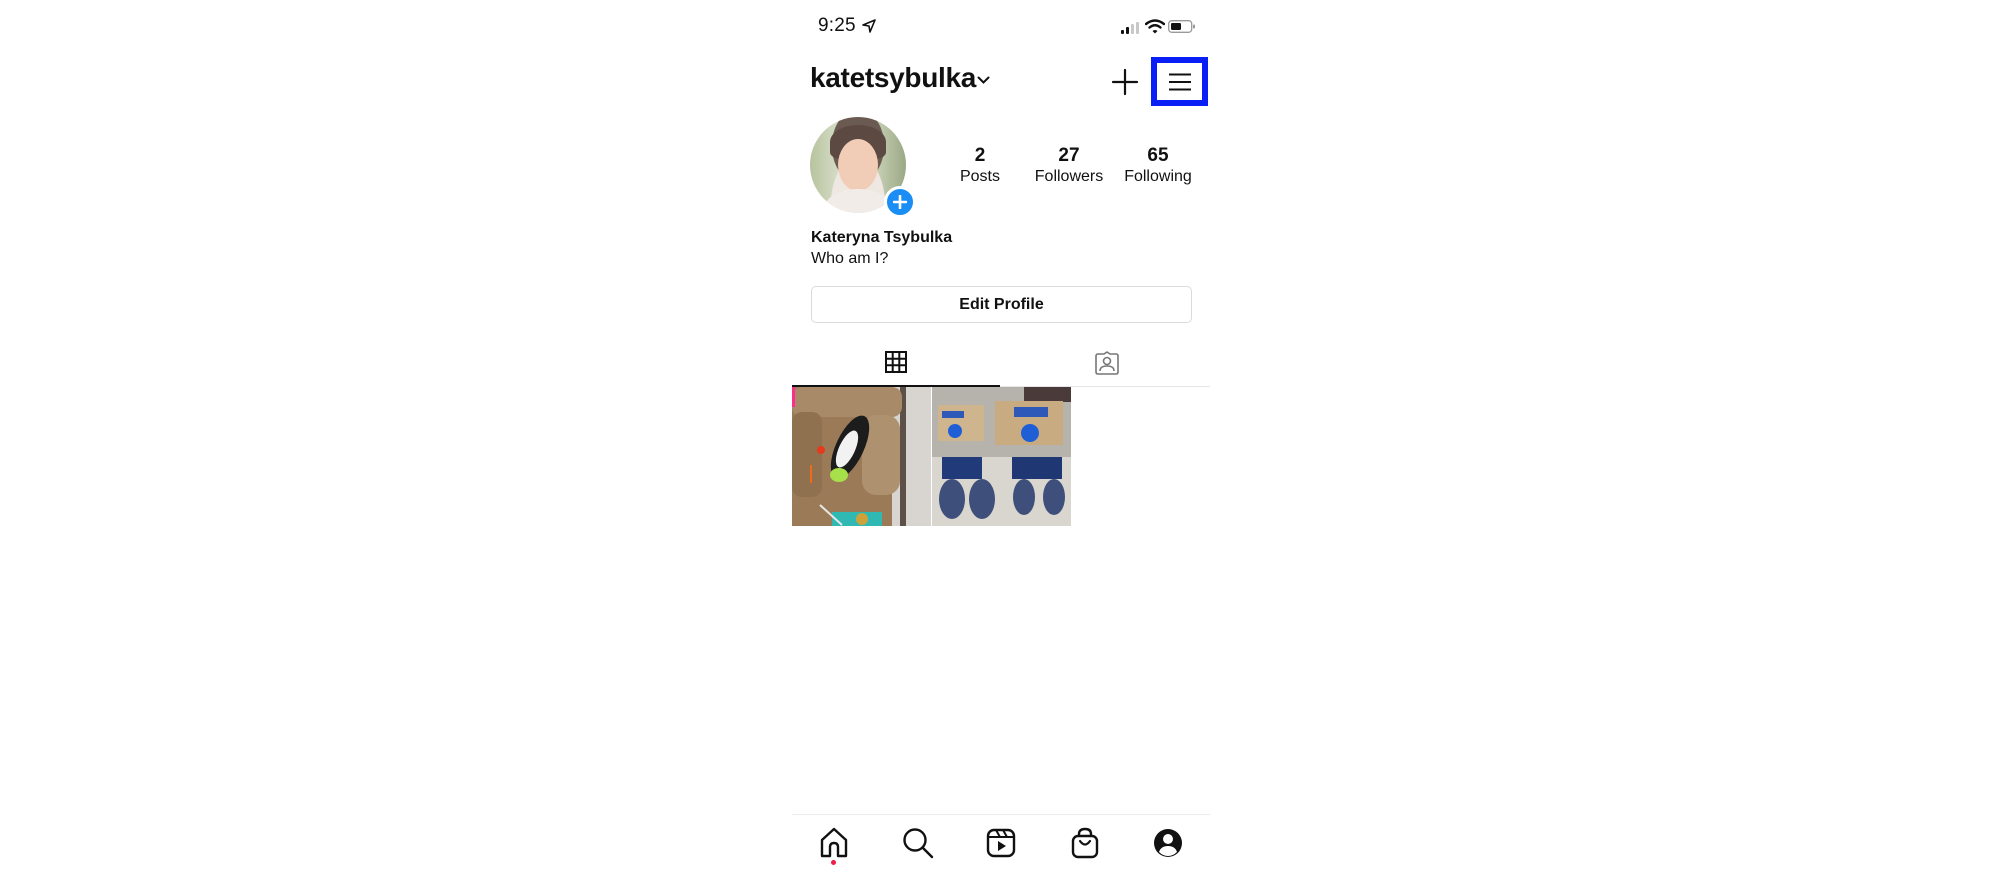 The image size is (2000, 884). What do you see at coordinates (980, 155) in the screenshot?
I see `stat-value: 2` at bounding box center [980, 155].